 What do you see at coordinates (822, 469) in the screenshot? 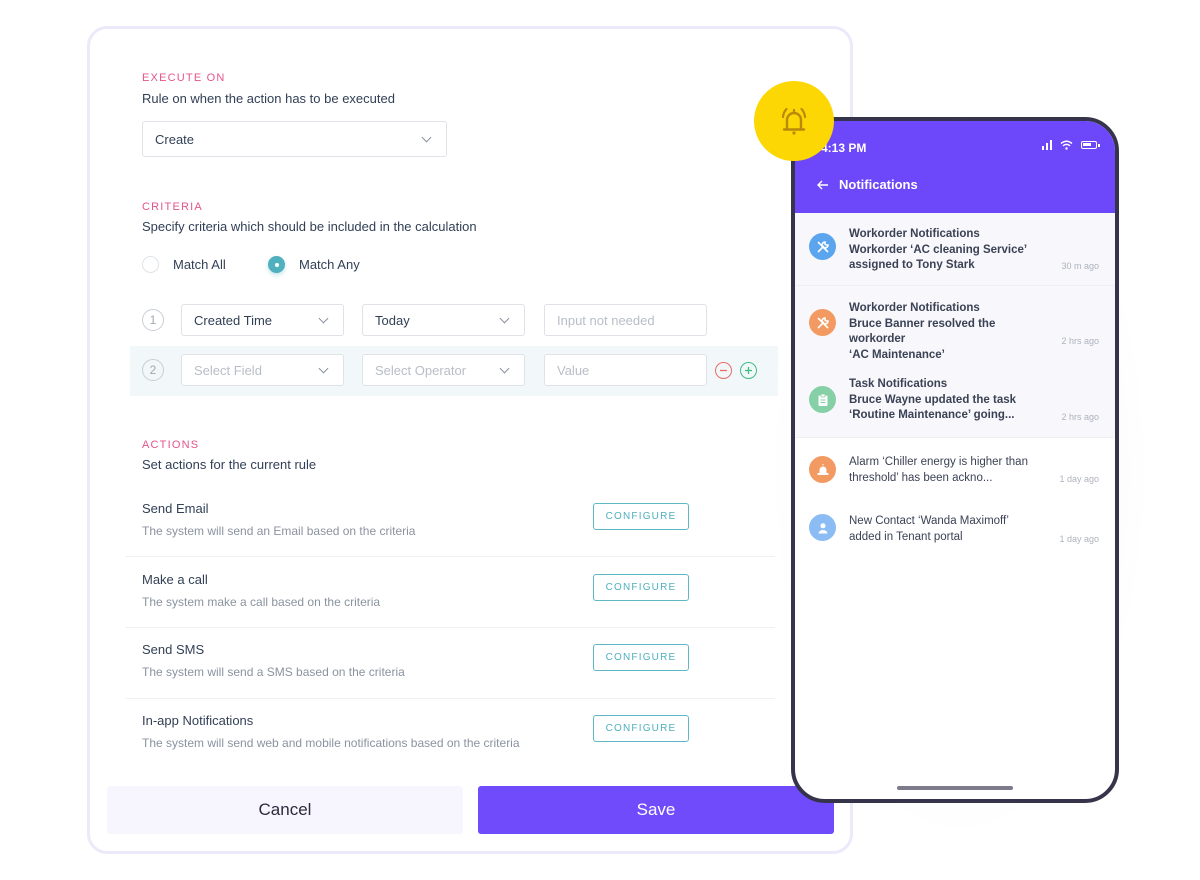
I see `alarm-siren-icon` at bounding box center [822, 469].